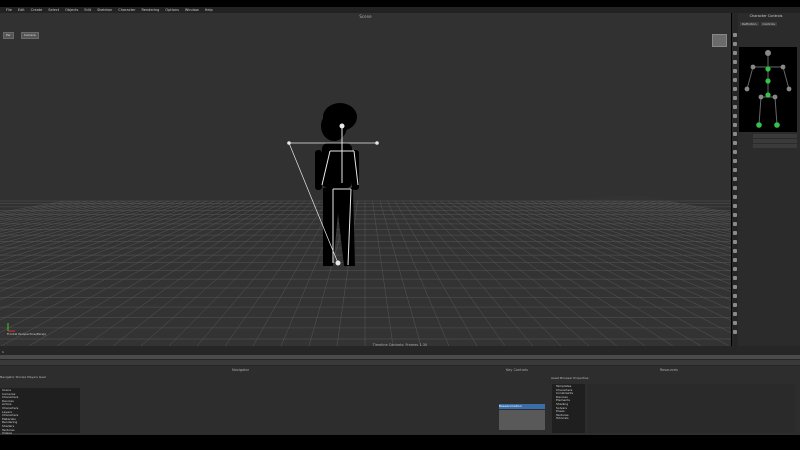 Image resolution: width=800 pixels, height=450 pixels. I want to click on resources-content, so click(691, 408).